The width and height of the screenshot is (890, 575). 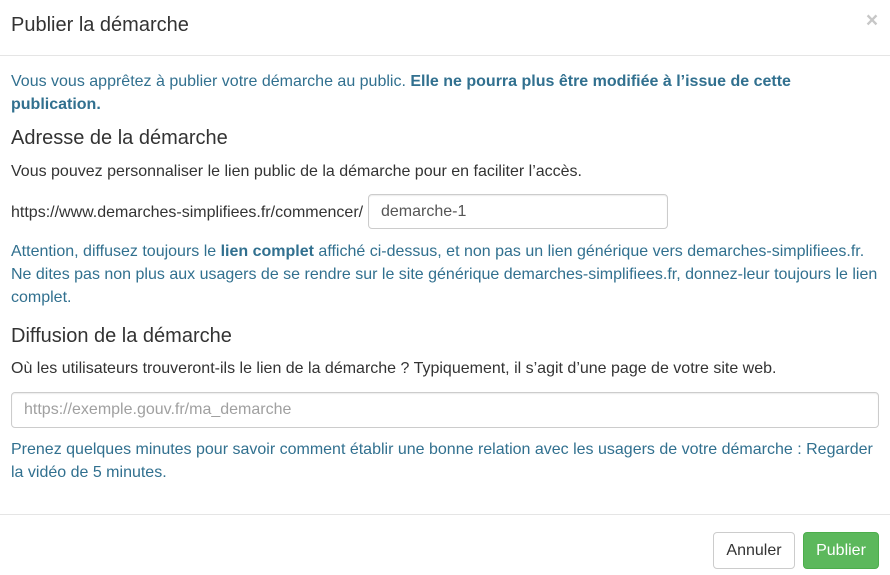 What do you see at coordinates (121, 336) in the screenshot?
I see `diffusion-heading: Diffusion de la démarche` at bounding box center [121, 336].